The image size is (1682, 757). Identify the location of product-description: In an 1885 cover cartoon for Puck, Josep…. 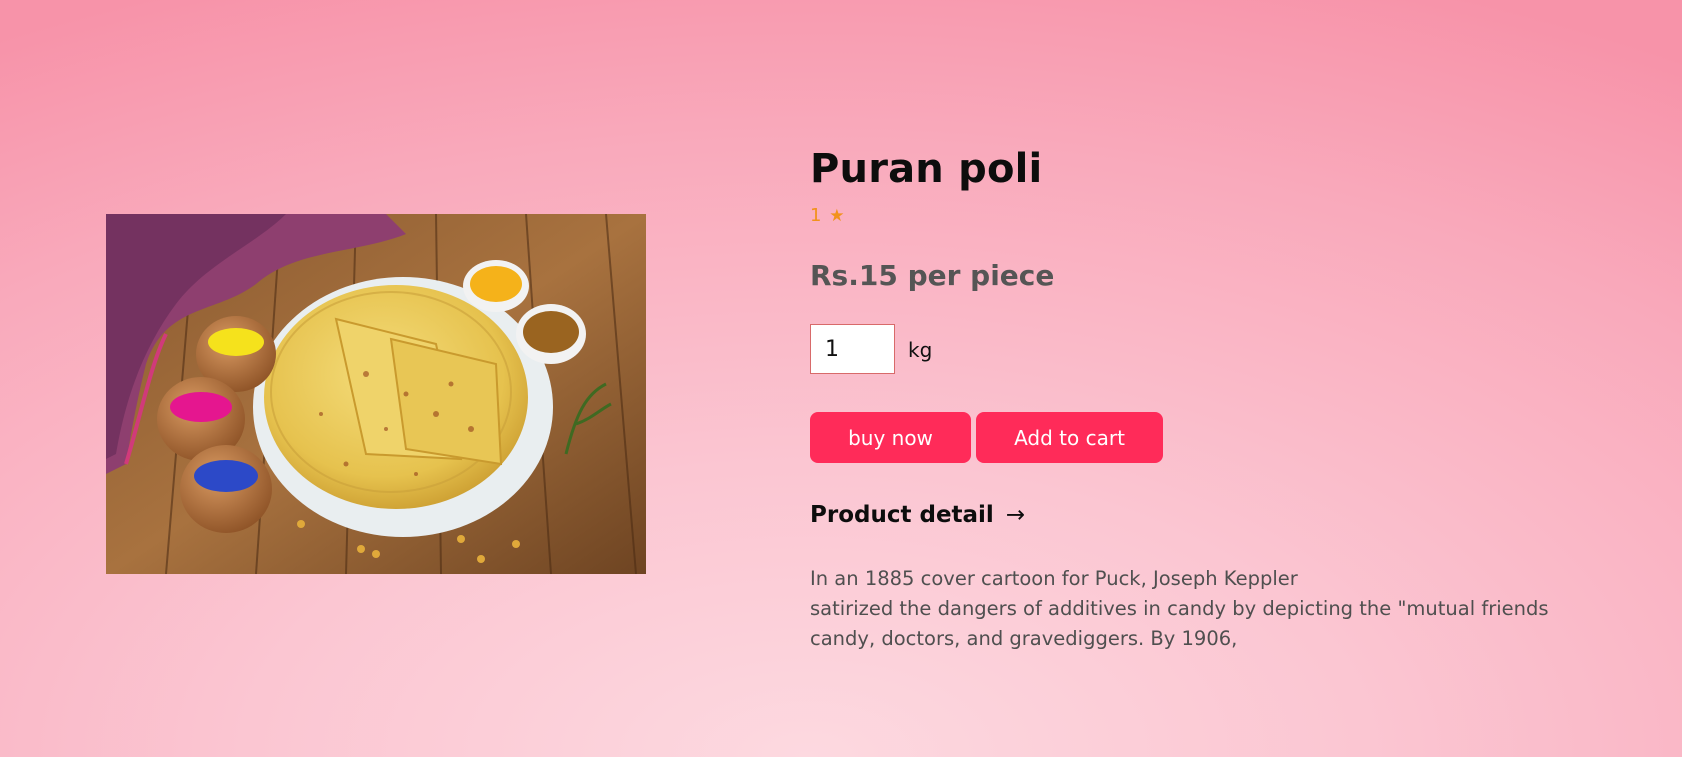
(1210, 609).